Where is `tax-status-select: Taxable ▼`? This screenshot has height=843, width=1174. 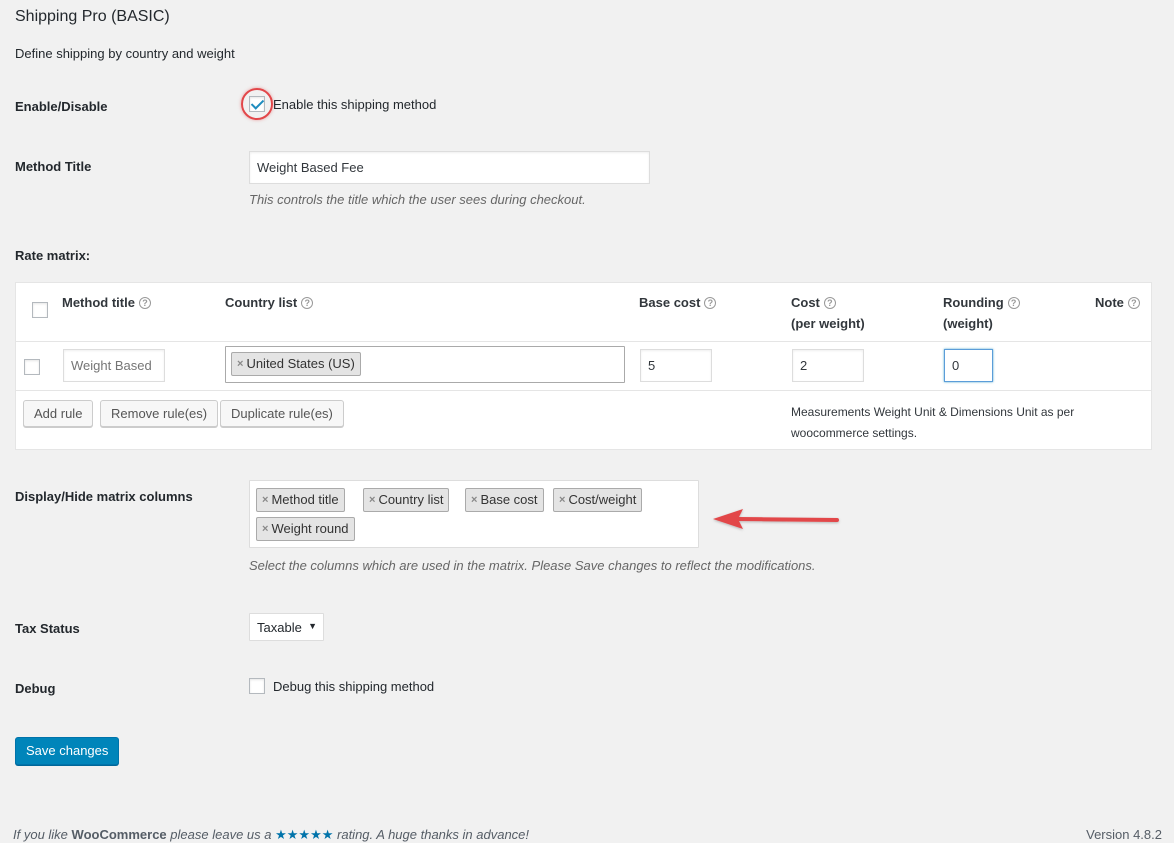
tax-status-select: Taxable ▼ is located at coordinates (286, 627).